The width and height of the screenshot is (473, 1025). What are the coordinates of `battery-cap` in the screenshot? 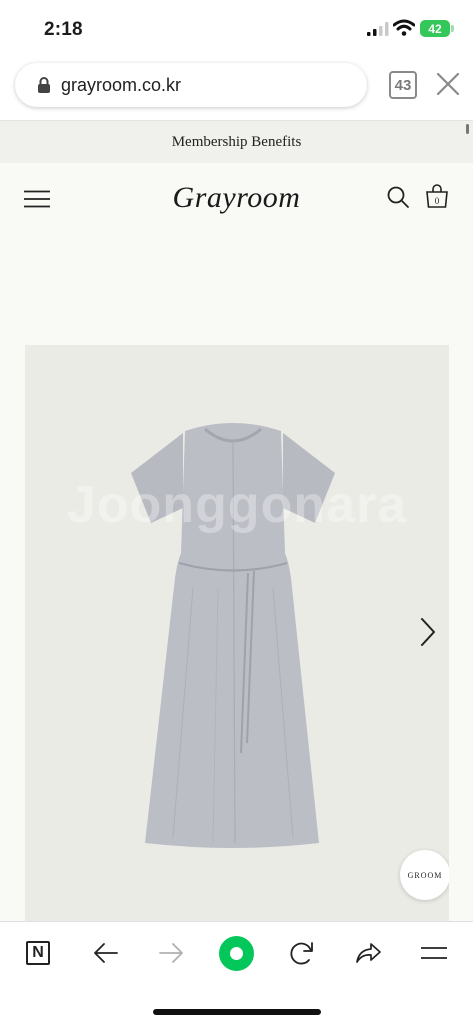 It's located at (452, 28).